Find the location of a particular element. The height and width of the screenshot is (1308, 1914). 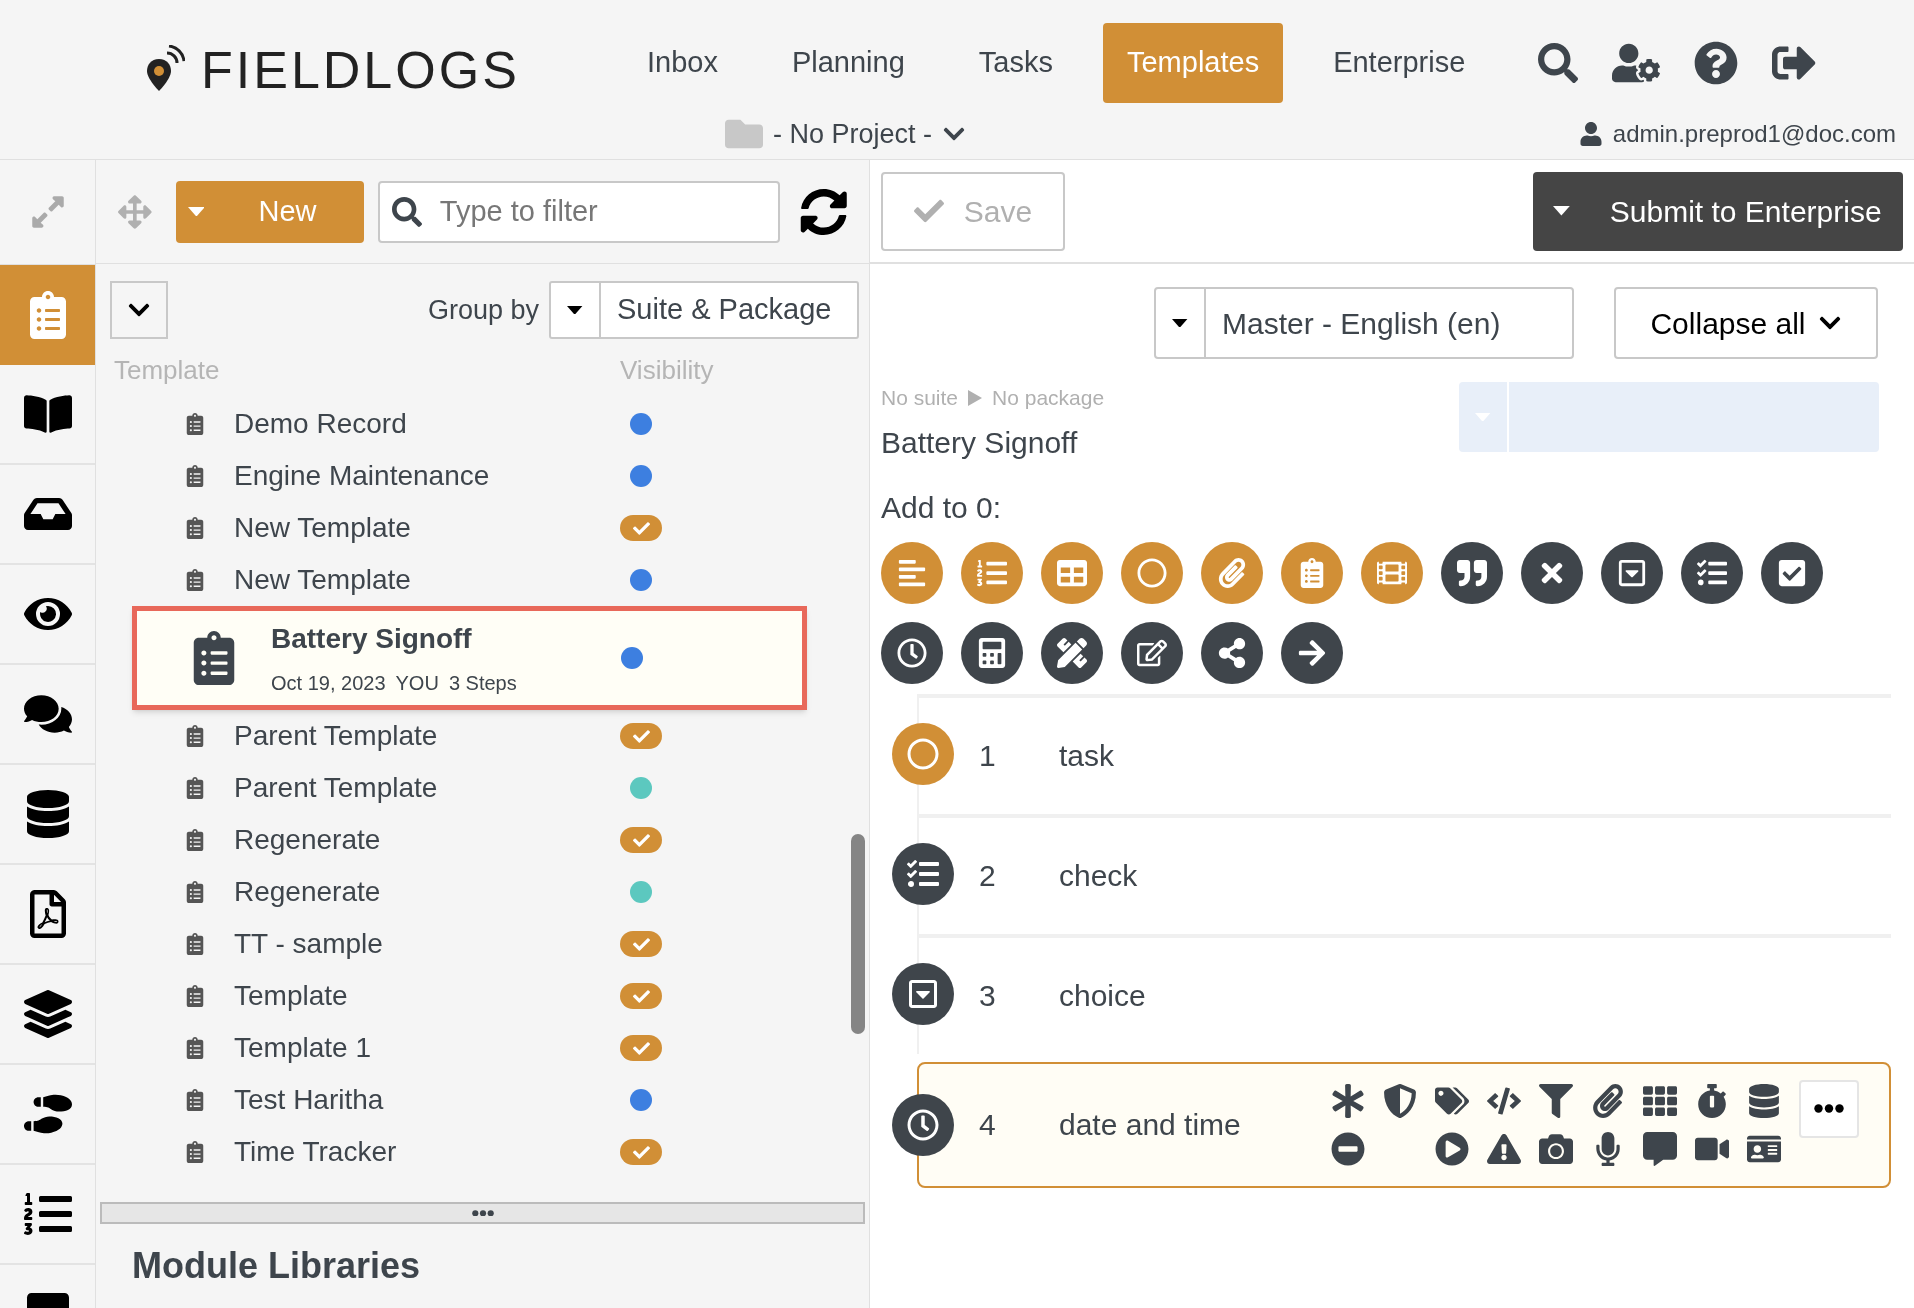

triangle-right-icon is located at coordinates (975, 397).